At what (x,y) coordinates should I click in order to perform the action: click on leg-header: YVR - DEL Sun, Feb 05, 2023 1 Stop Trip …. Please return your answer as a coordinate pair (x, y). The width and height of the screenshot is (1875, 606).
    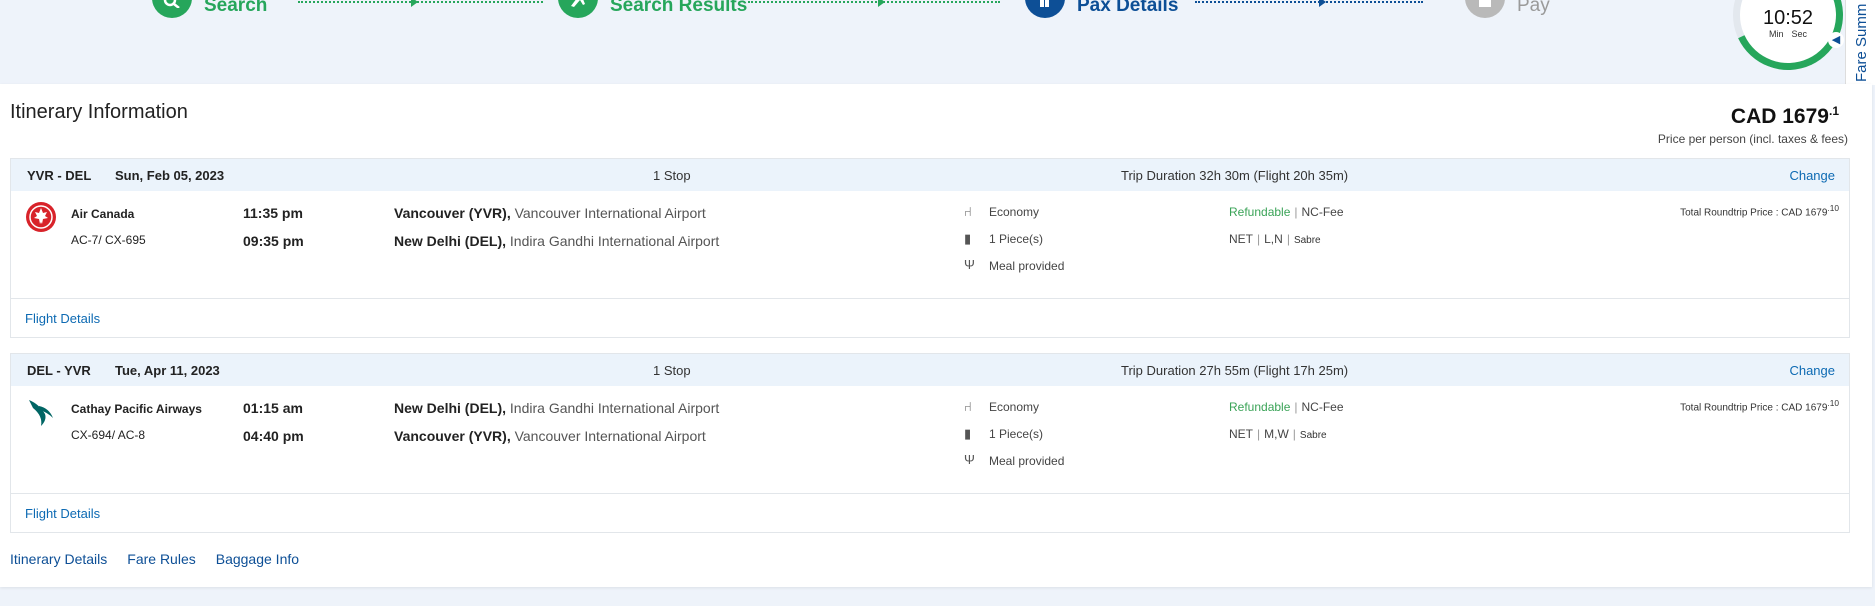
    Looking at the image, I should click on (930, 175).